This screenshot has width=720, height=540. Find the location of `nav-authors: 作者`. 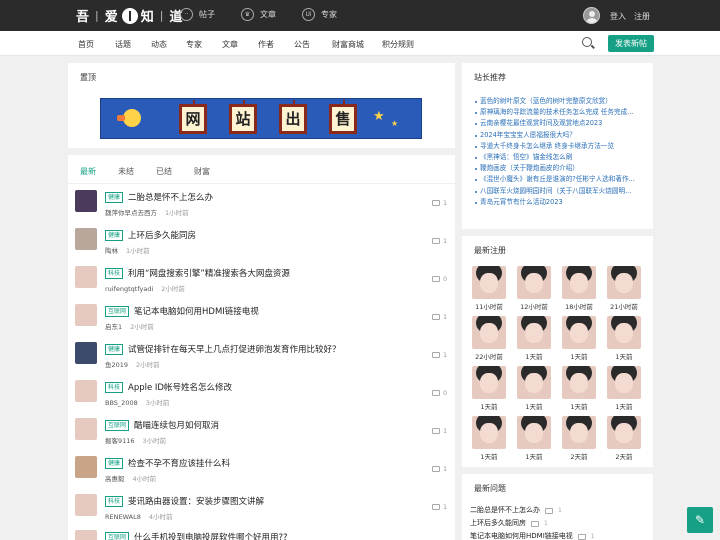

nav-authors: 作者 is located at coordinates (276, 44).